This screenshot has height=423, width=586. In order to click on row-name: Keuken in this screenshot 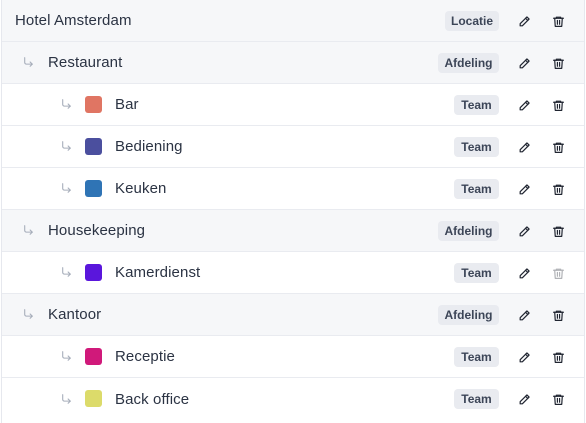, I will do `click(141, 188)`.